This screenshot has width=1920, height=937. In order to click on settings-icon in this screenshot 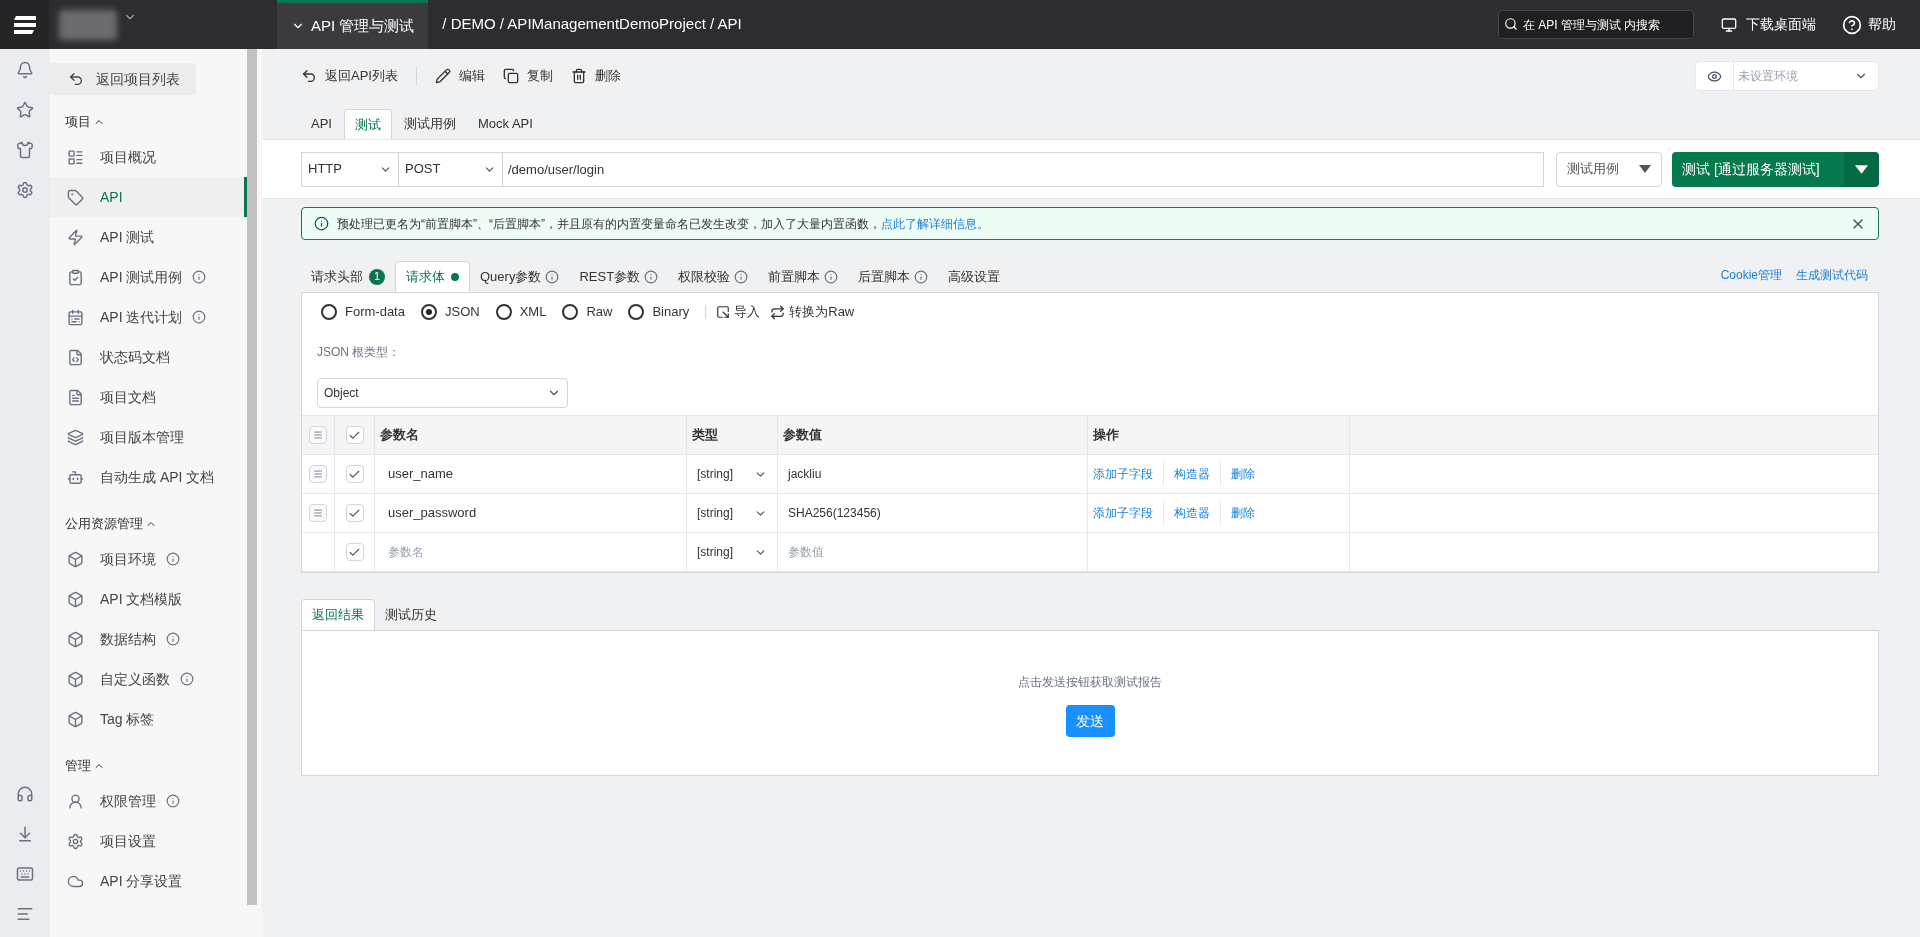, I will do `click(25, 190)`.